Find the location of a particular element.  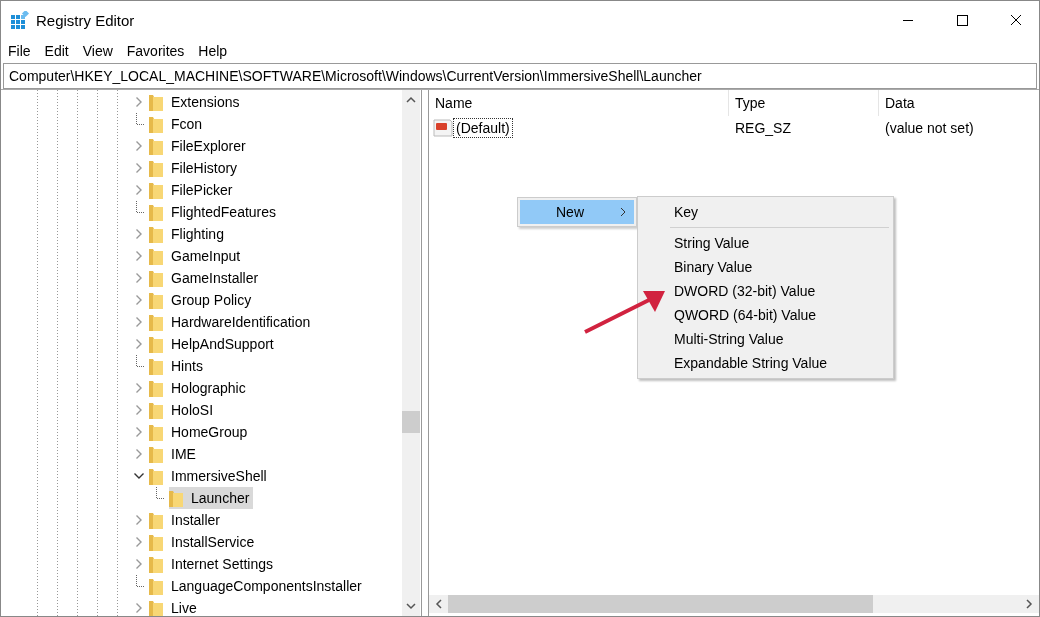

tree-item: HoloSI is located at coordinates (183, 410).